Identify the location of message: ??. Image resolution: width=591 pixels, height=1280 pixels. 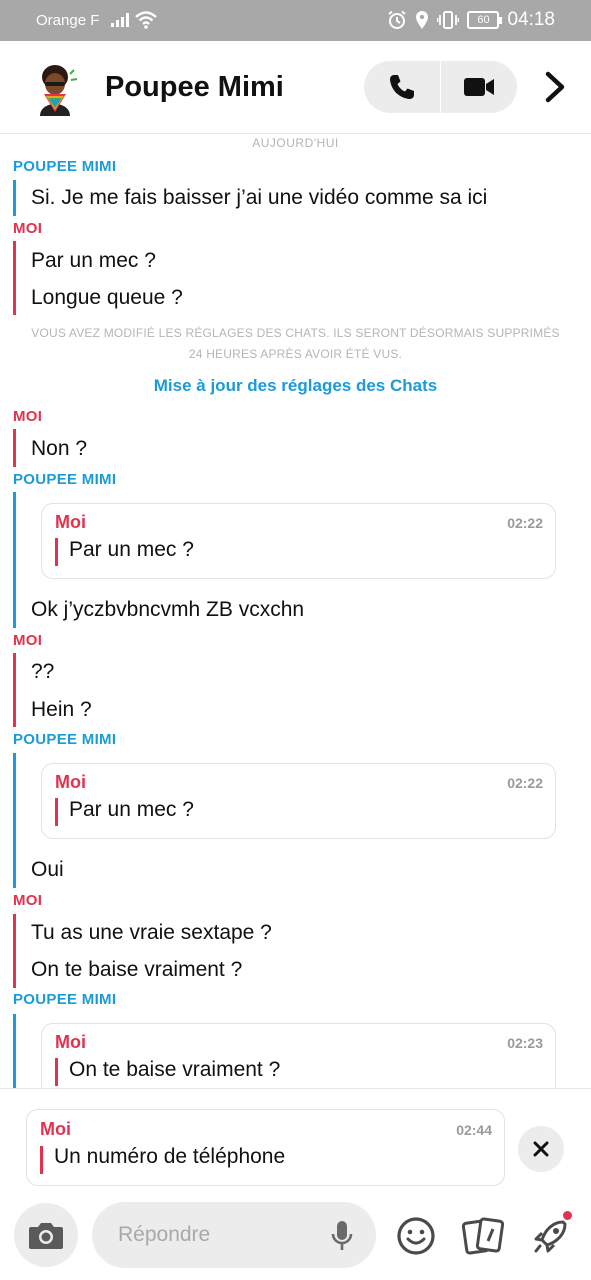
(42, 672).